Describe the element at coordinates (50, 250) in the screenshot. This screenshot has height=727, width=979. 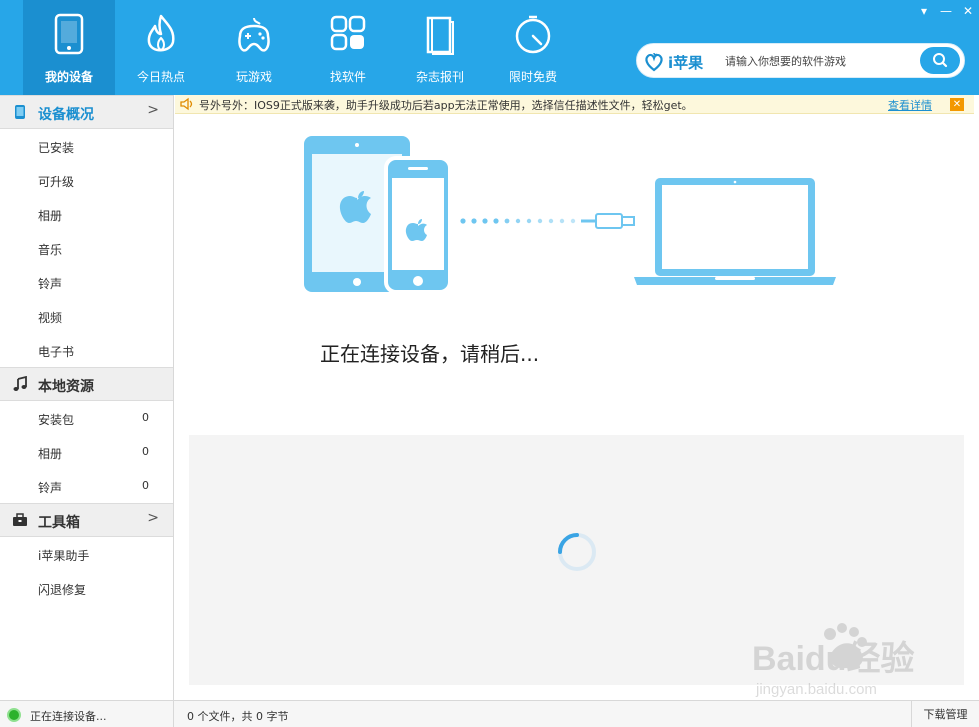
I see `sidebar-item-label: 音乐` at that location.